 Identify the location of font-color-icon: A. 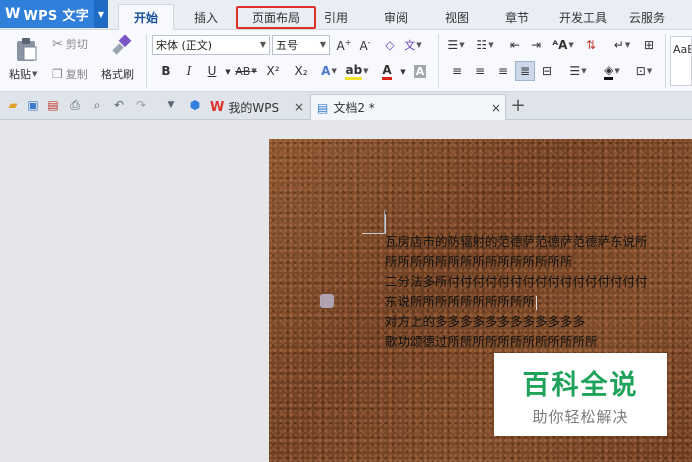
(387, 71).